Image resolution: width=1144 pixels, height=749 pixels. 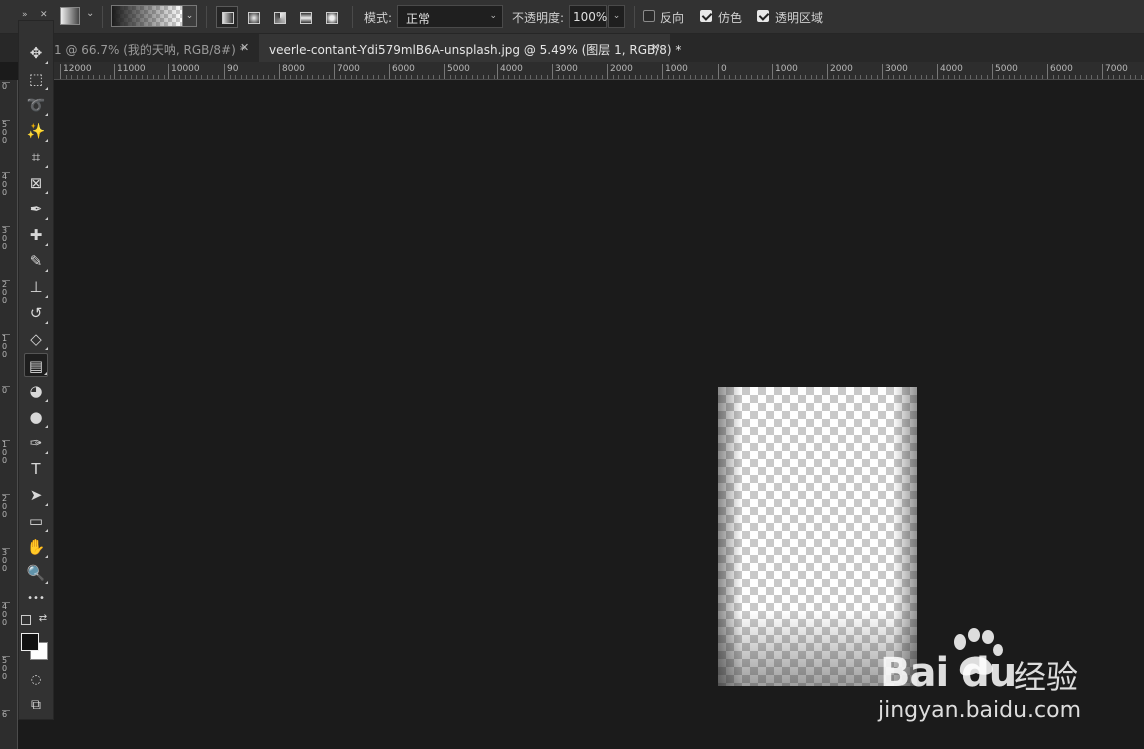 I want to click on zoom-icon: 🔍, so click(x=36, y=573).